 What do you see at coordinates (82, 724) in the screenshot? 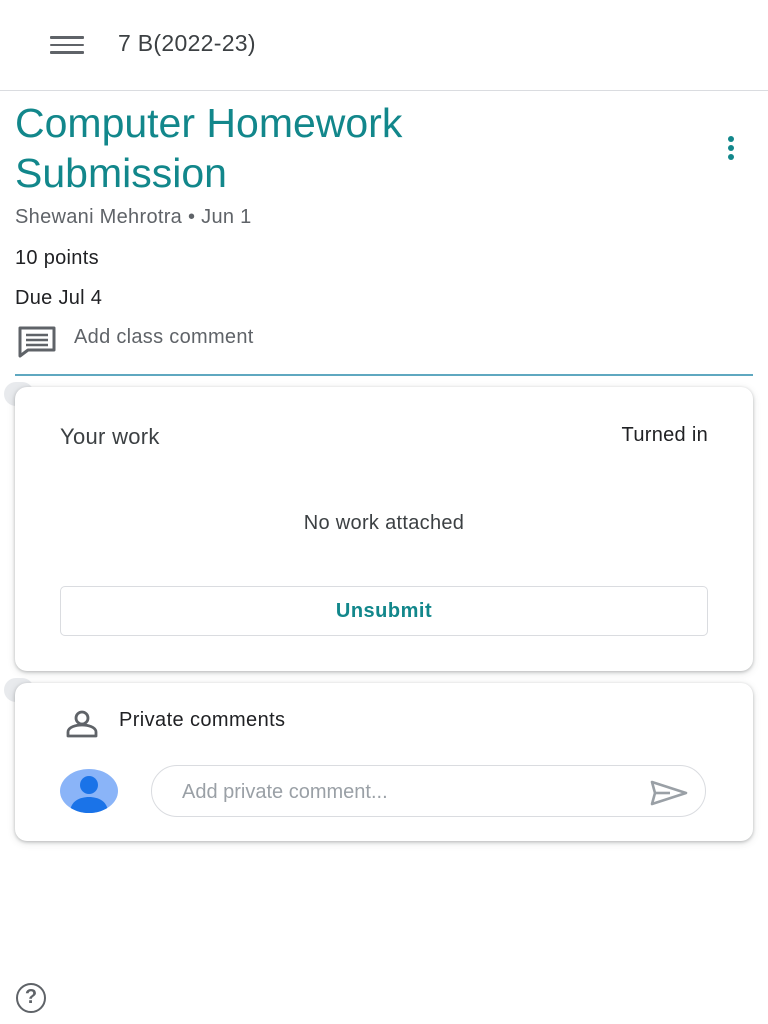
I see `person-outline-icon` at bounding box center [82, 724].